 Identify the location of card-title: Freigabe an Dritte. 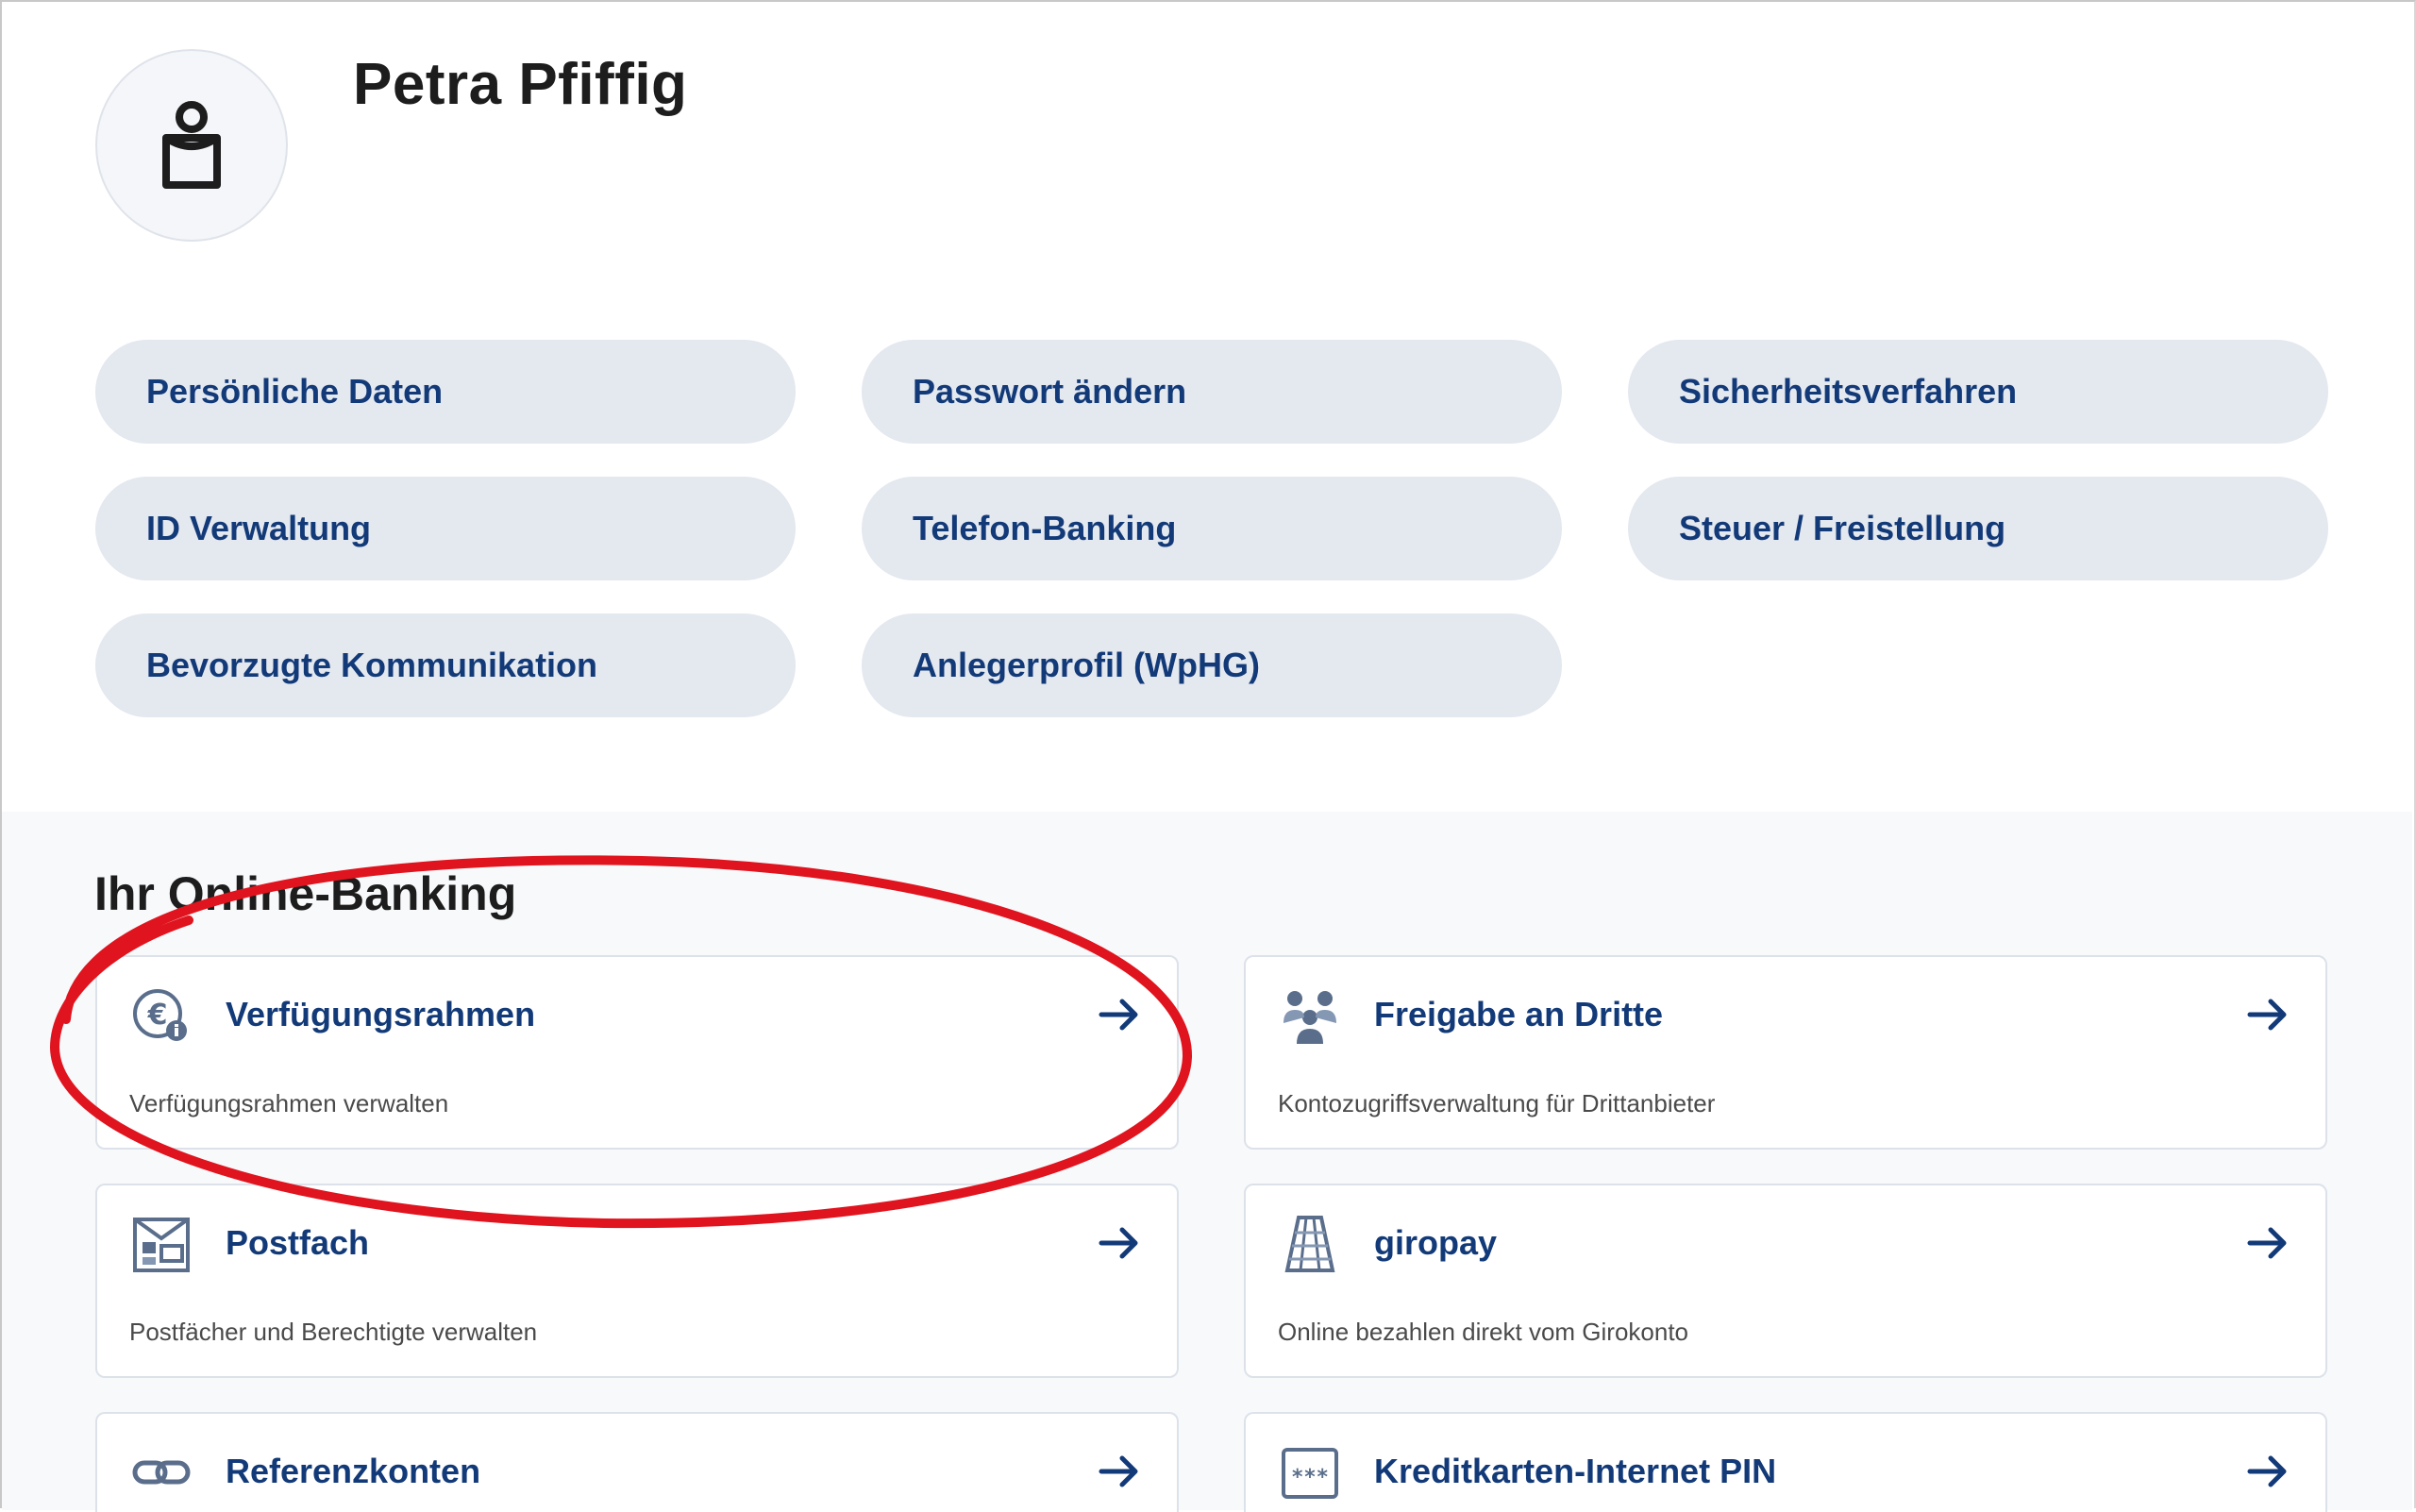
(1519, 1014).